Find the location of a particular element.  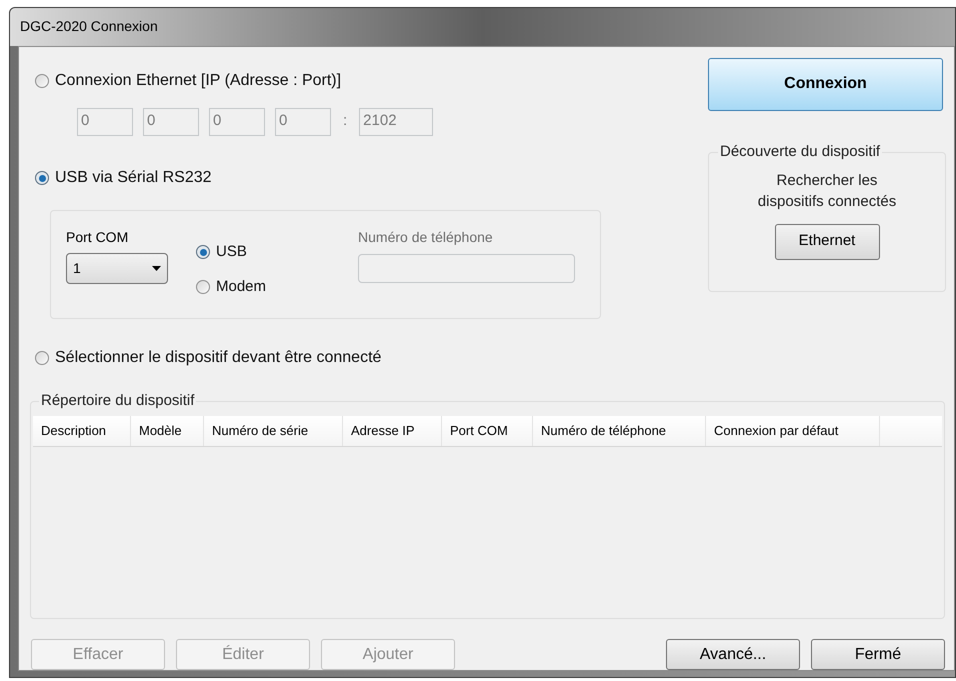

action-button: Fermé is located at coordinates (878, 654).